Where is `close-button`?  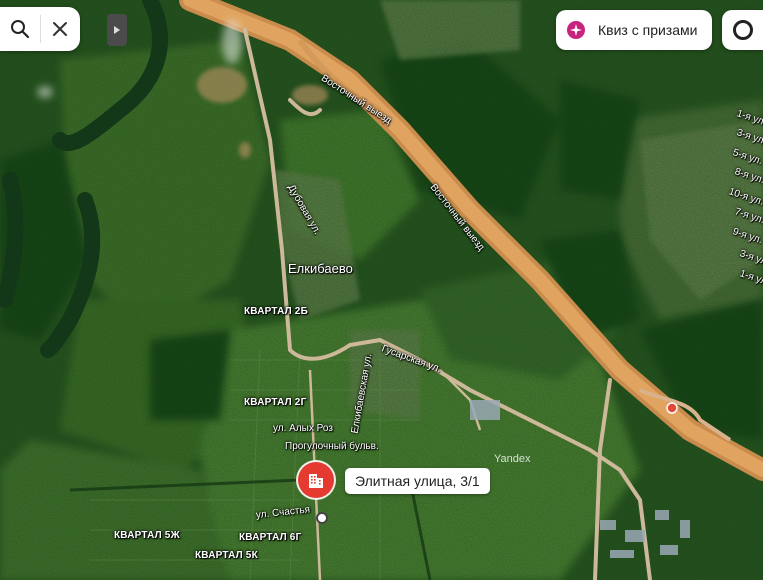
close-button is located at coordinates (60, 29).